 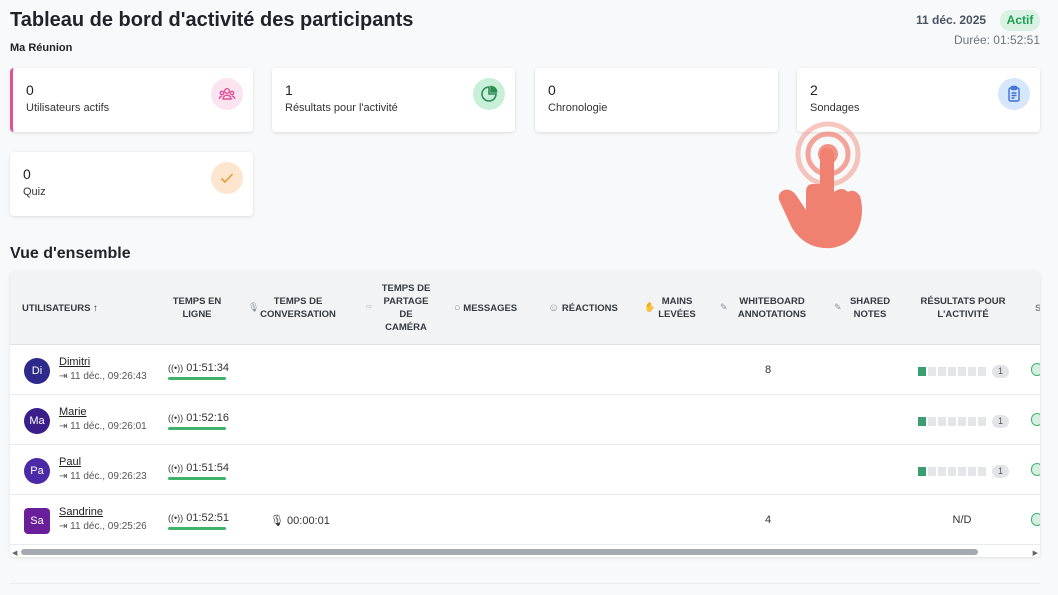 I want to click on camera-icon: ▭, so click(x=369, y=307).